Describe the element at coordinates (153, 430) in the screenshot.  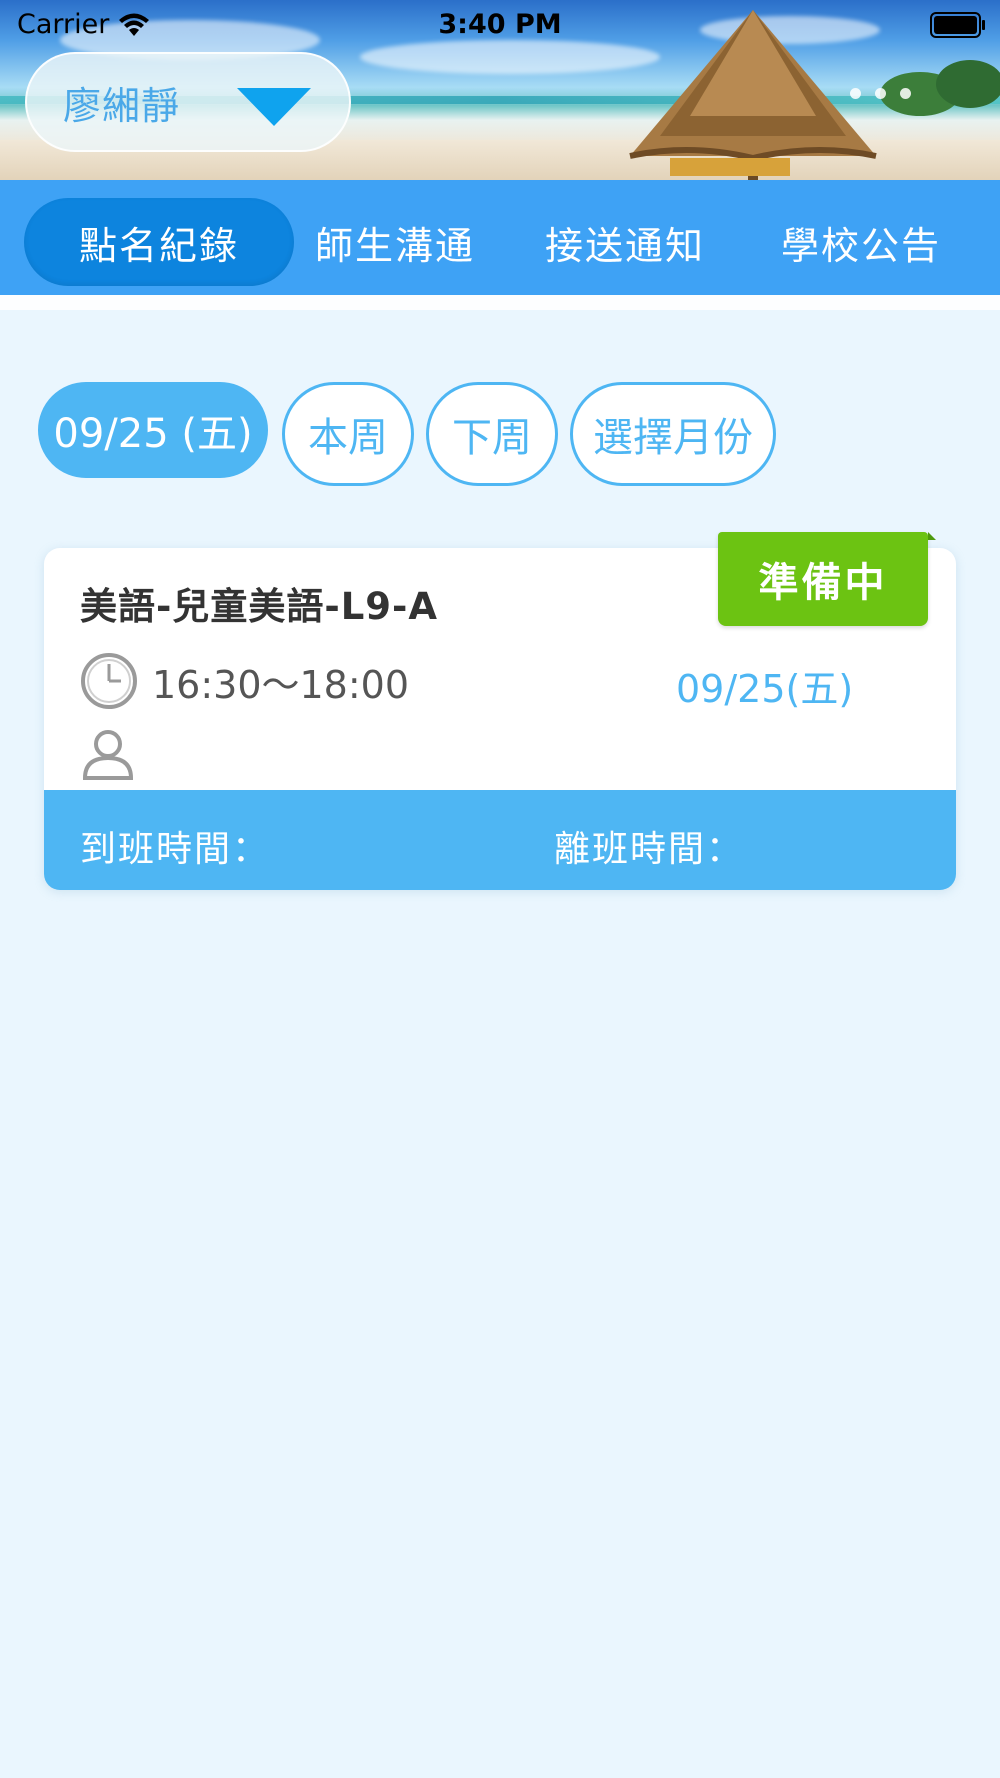
I see `filter-today-button: 09/25 (五)` at that location.